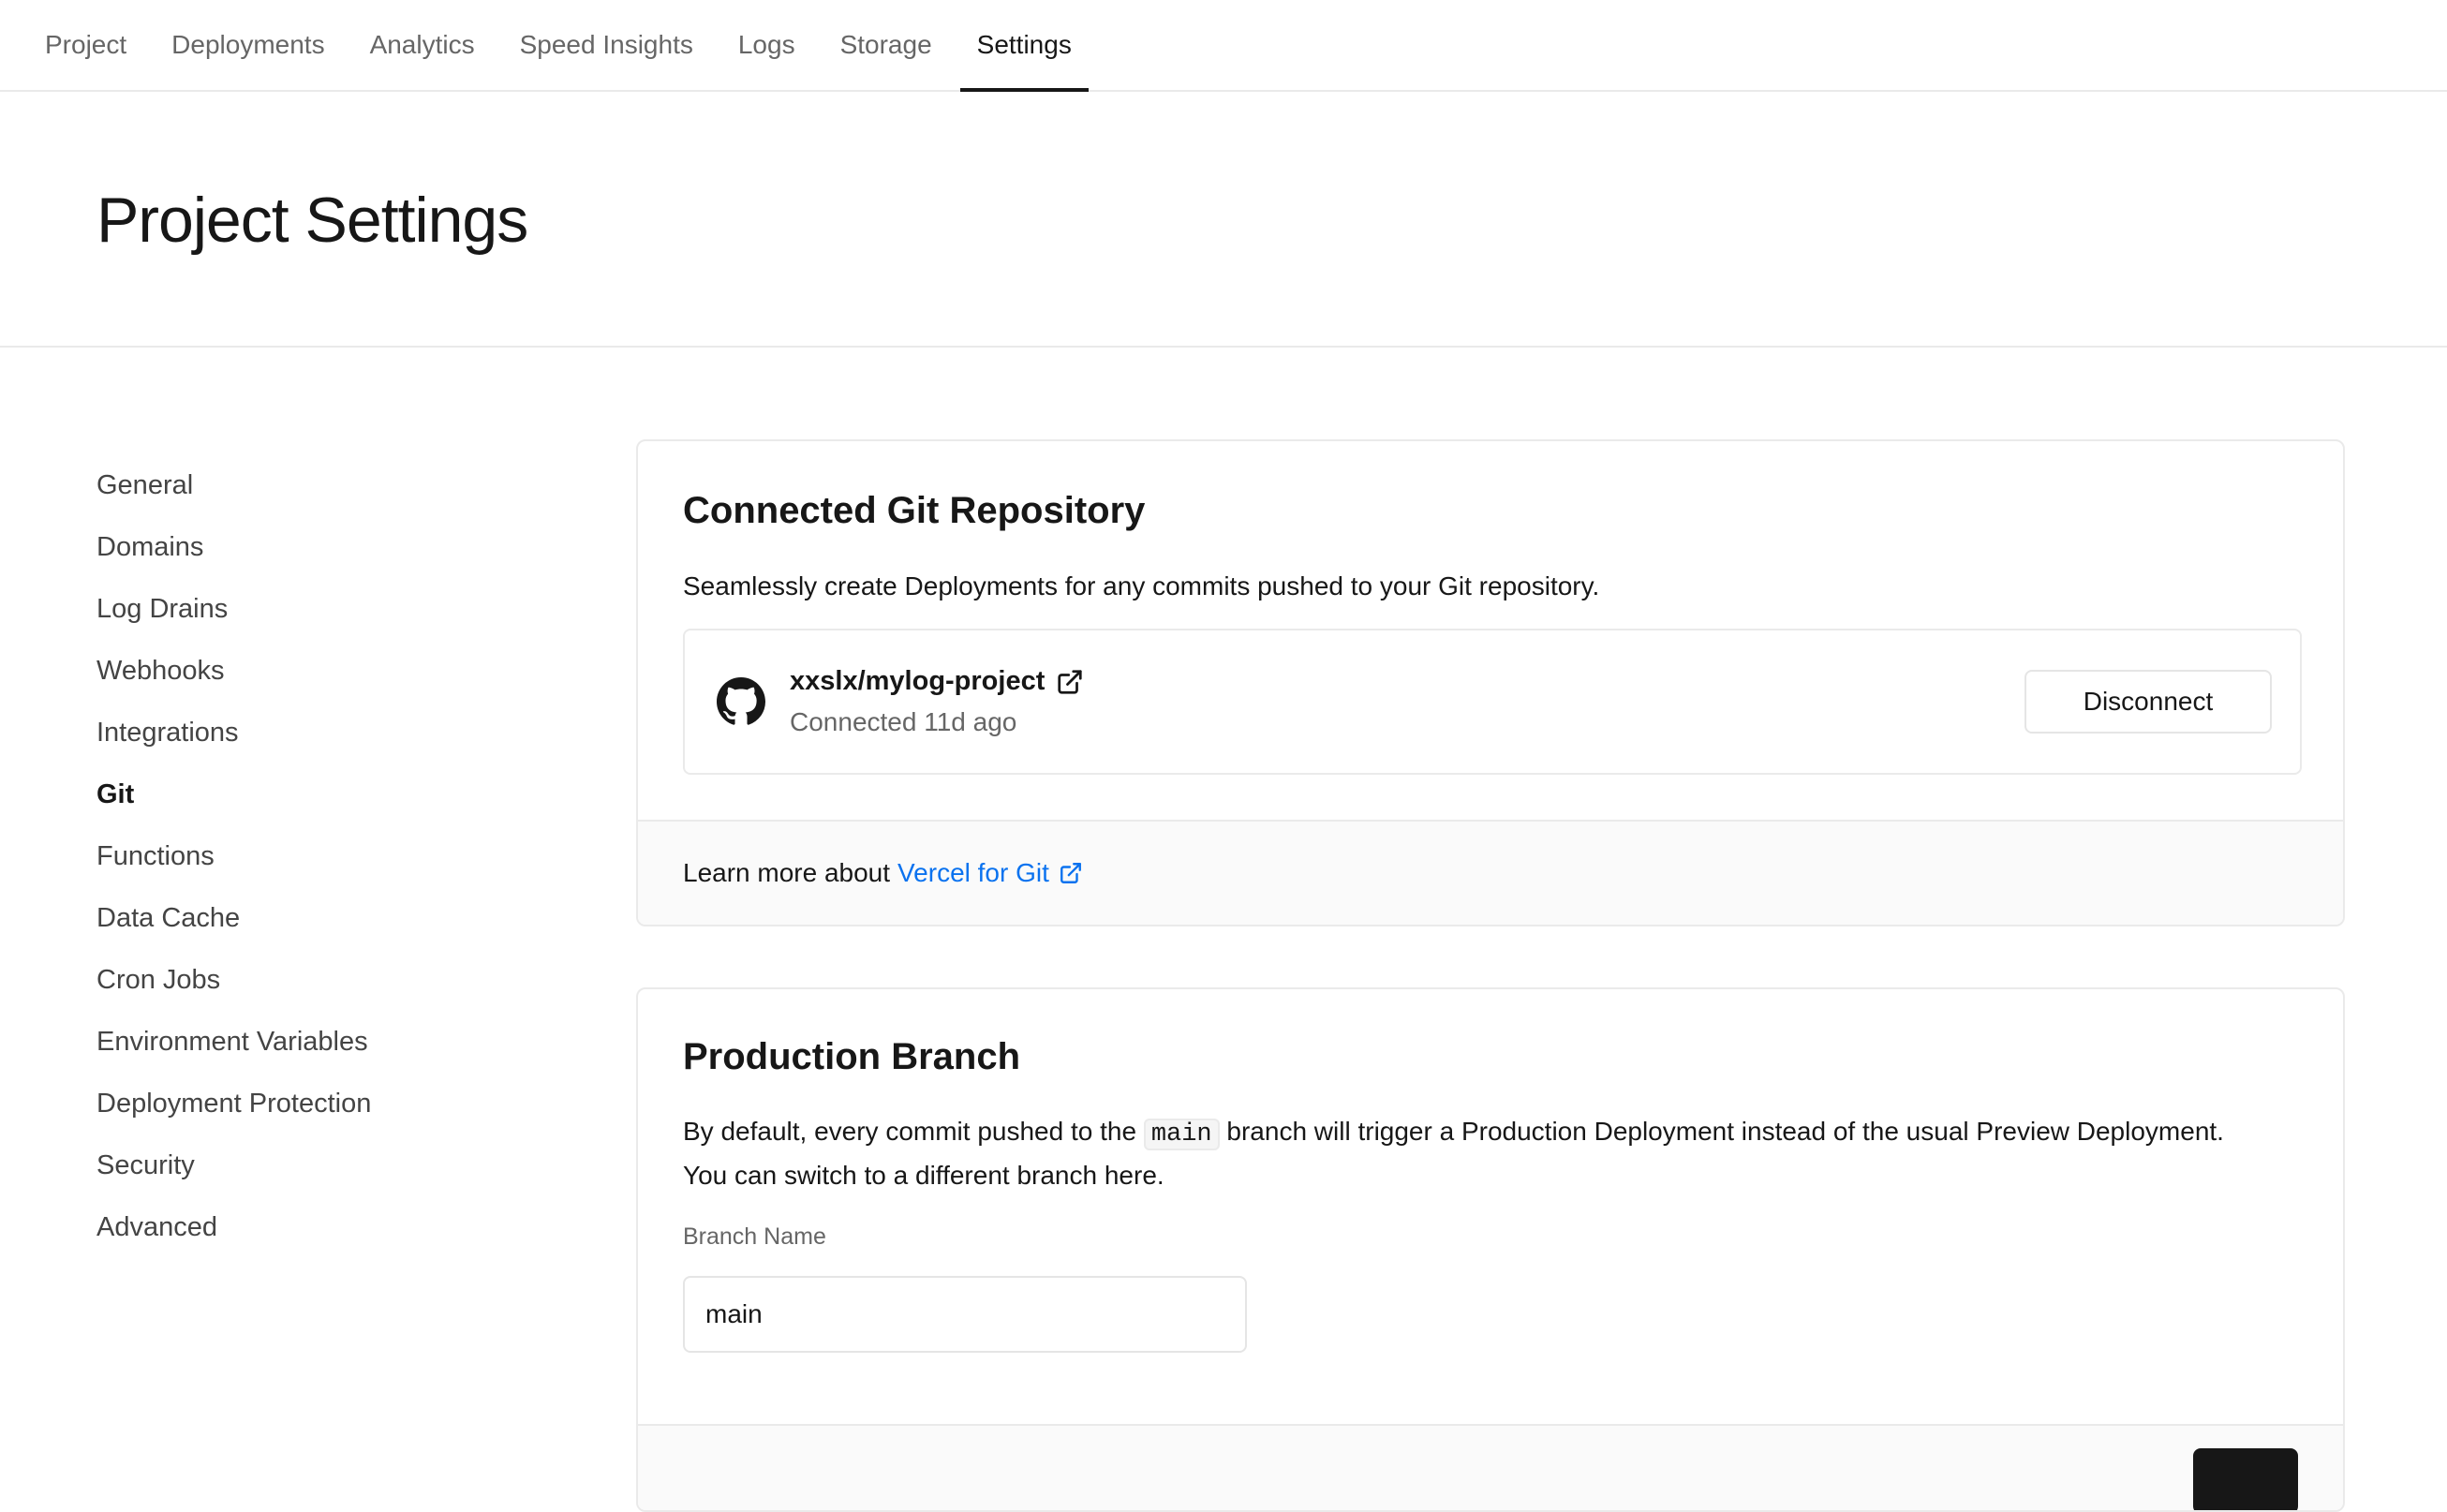  What do you see at coordinates (1491, 1467) in the screenshot?
I see `card-footer` at bounding box center [1491, 1467].